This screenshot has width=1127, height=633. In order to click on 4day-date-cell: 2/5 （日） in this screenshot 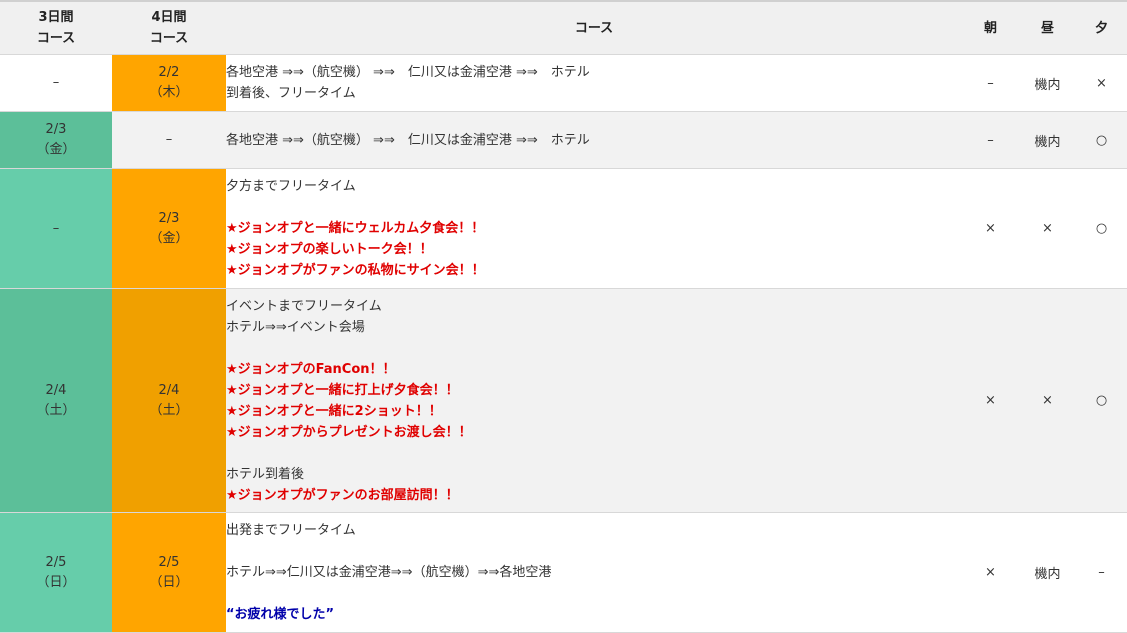, I will do `click(169, 572)`.